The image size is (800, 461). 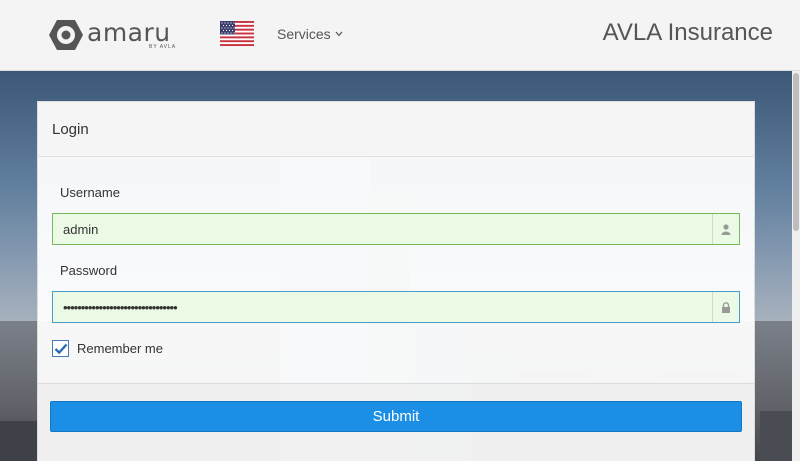 What do you see at coordinates (725, 307) in the screenshot?
I see `lock-icon` at bounding box center [725, 307].